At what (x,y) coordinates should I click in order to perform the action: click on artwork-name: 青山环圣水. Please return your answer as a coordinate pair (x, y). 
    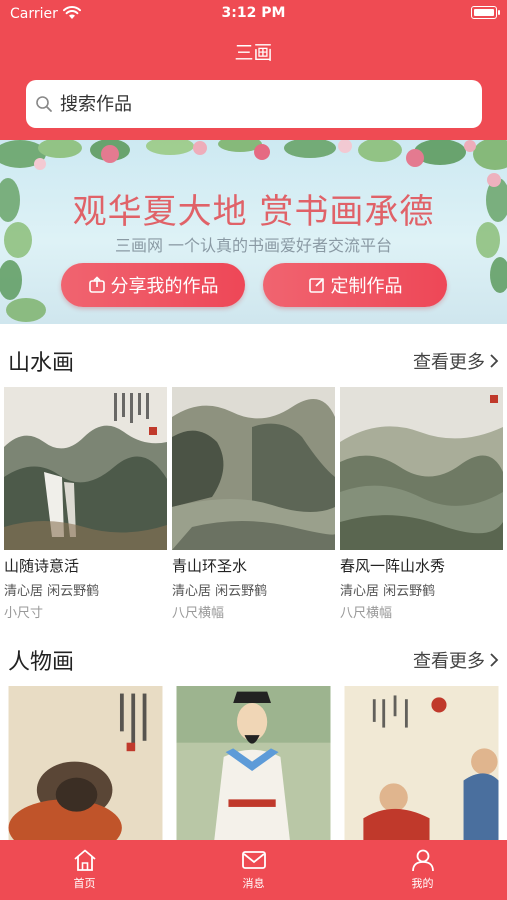
    Looking at the image, I should click on (210, 566).